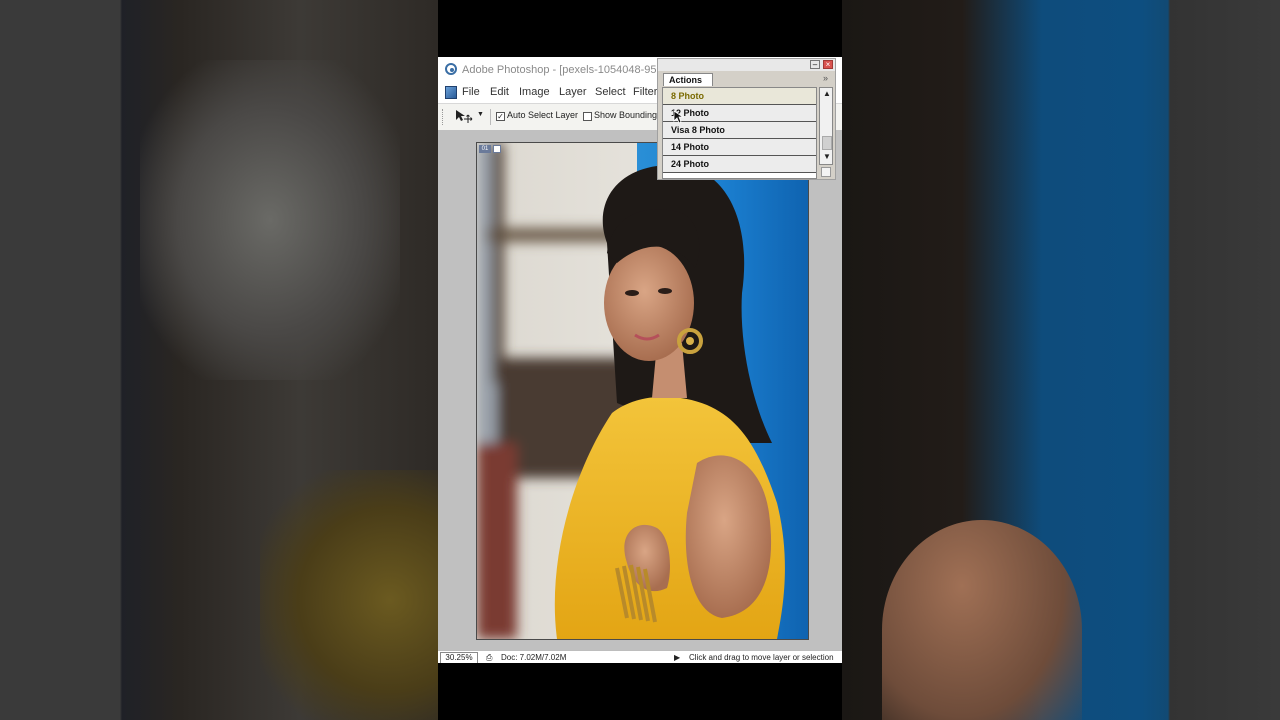 The image size is (1280, 720). I want to click on slice-icon, so click(497, 149).